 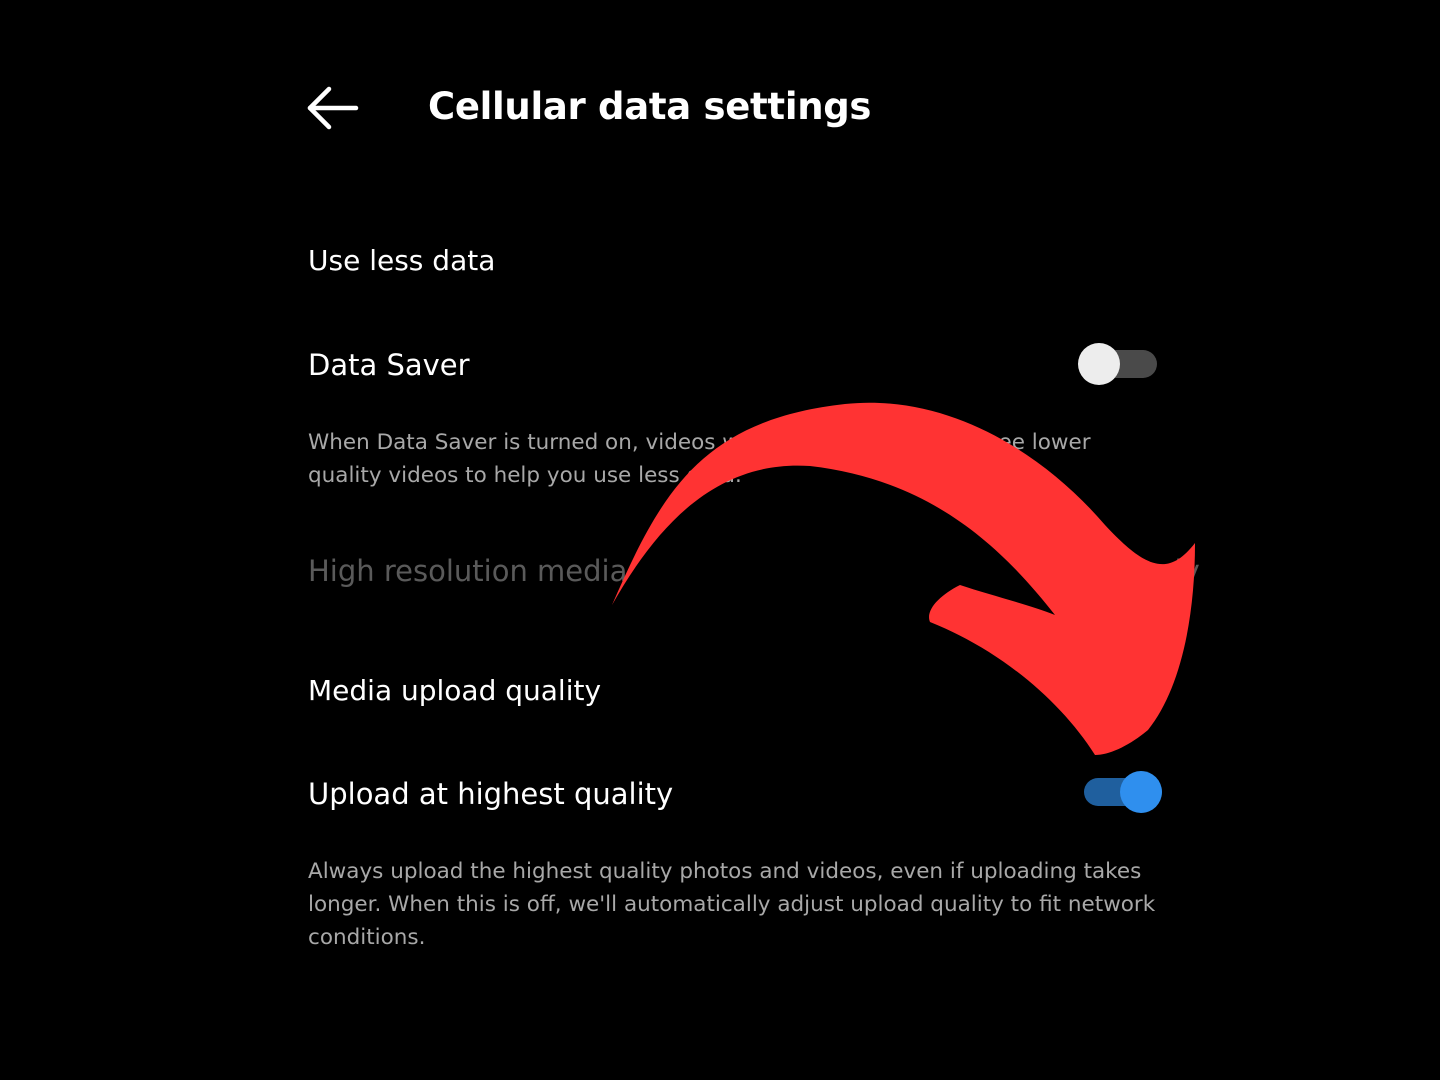 I want to click on section-header-media-upload-quality: Media upload quality, so click(x=455, y=690).